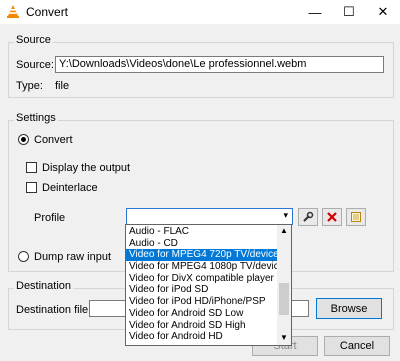  I want to click on delete-profile-button, so click(332, 217).